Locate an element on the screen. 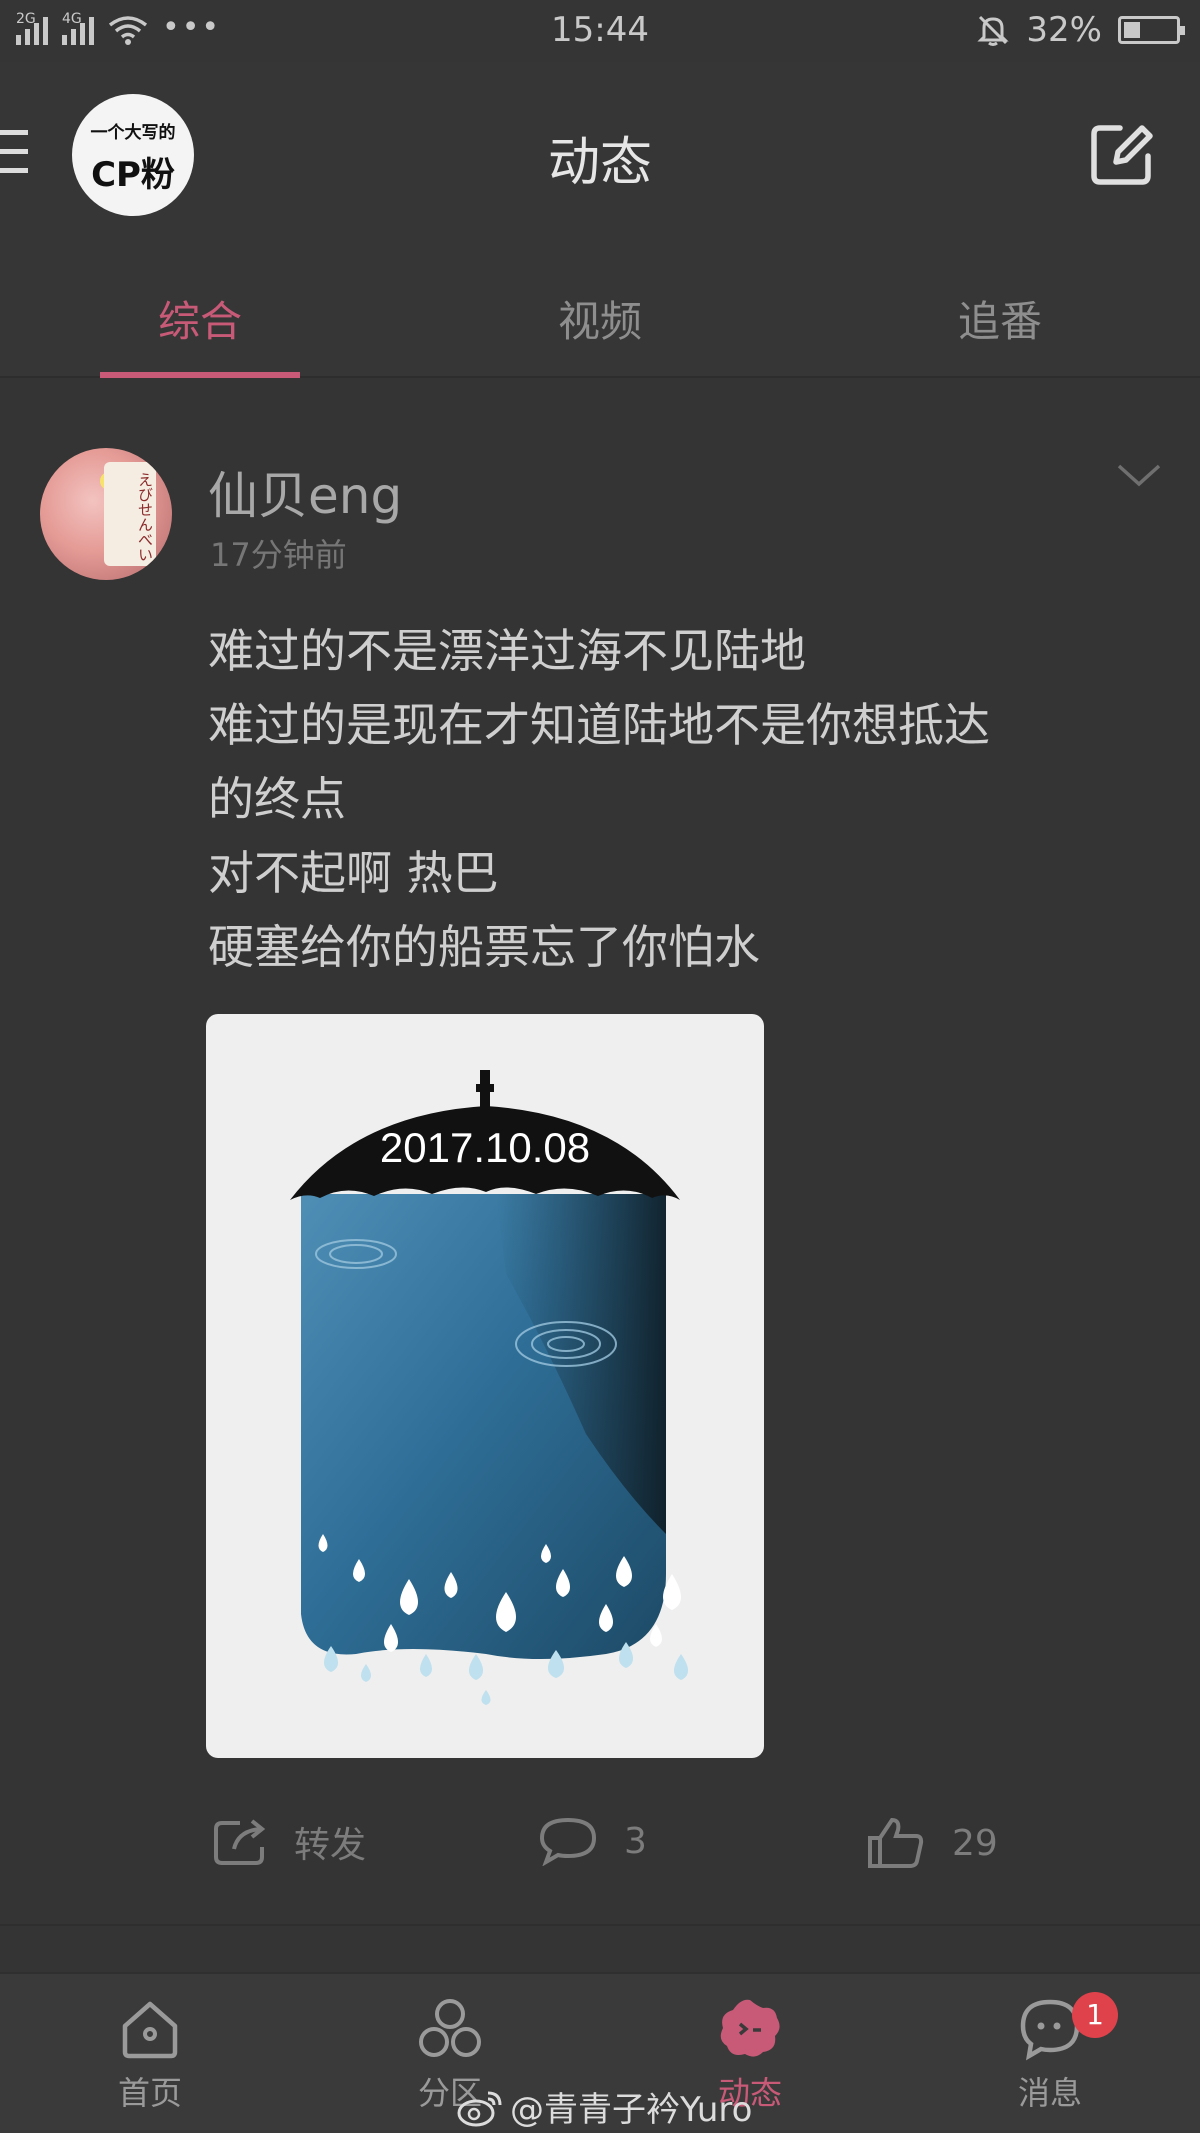 The image size is (1200, 2133). page-title: 动态 is located at coordinates (599, 163).